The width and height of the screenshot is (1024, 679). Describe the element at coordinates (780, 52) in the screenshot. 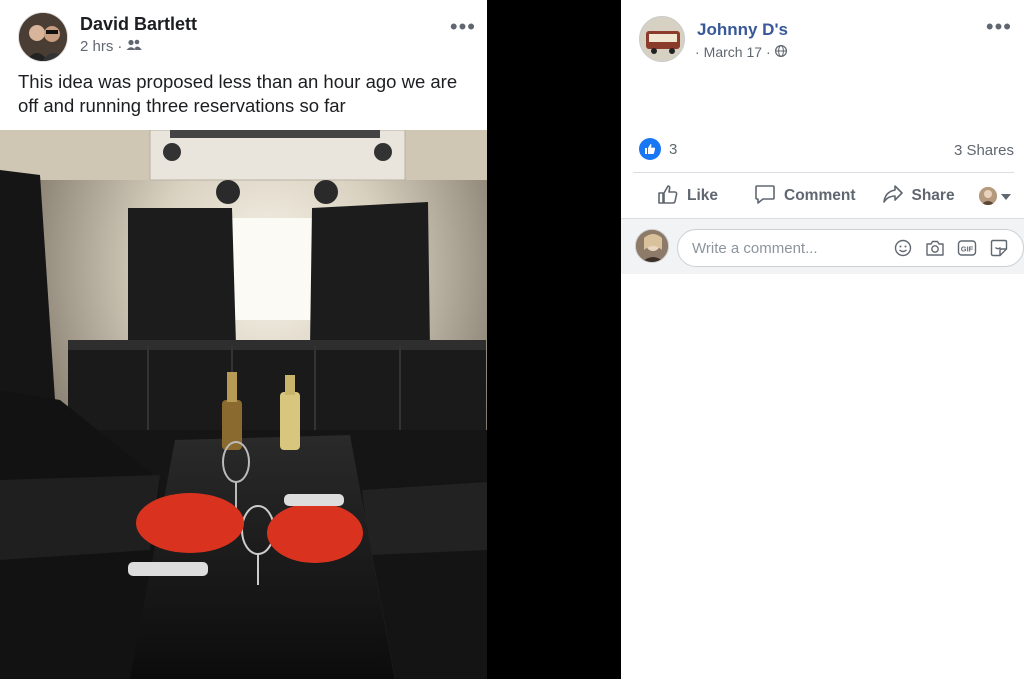

I see `globe-icon` at that location.